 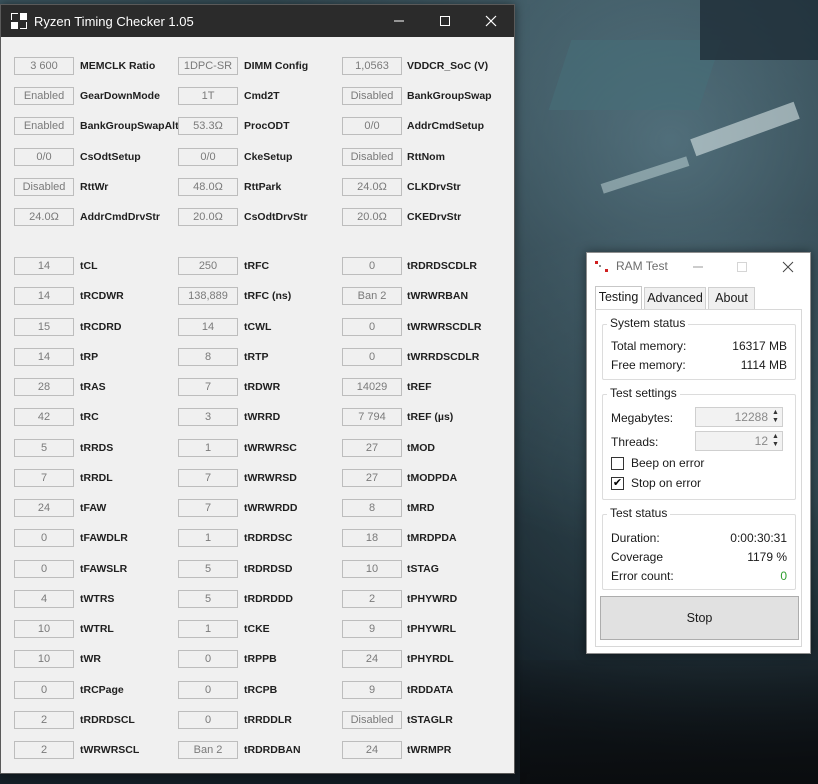 I want to click on timing-value-field: 1DPC-SR, so click(x=208, y=66).